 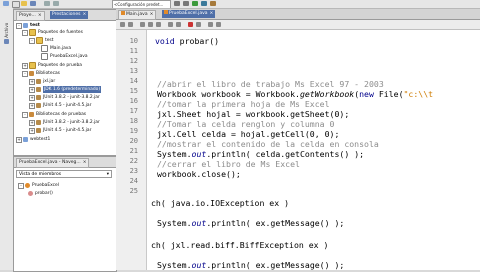 What do you see at coordinates (122, 24) in the screenshot?
I see `back-icon` at bounding box center [122, 24].